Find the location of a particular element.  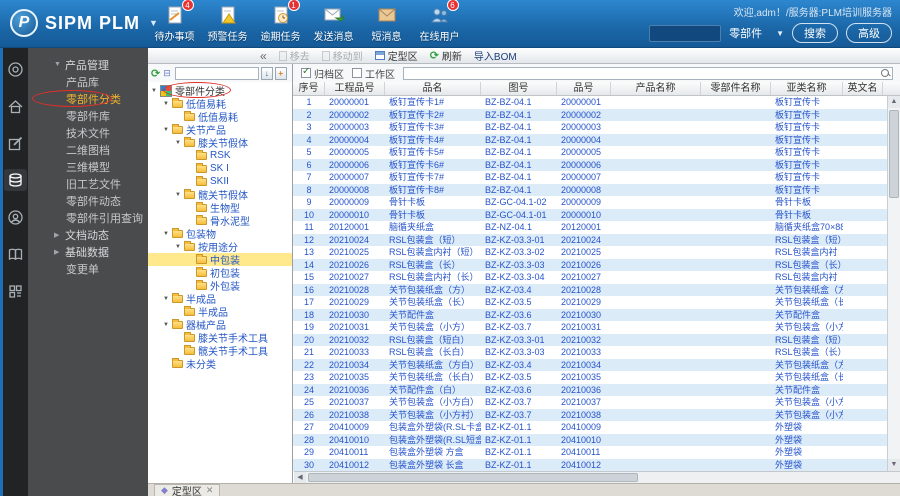

tree-locate-button: ↓ is located at coordinates (266, 73).